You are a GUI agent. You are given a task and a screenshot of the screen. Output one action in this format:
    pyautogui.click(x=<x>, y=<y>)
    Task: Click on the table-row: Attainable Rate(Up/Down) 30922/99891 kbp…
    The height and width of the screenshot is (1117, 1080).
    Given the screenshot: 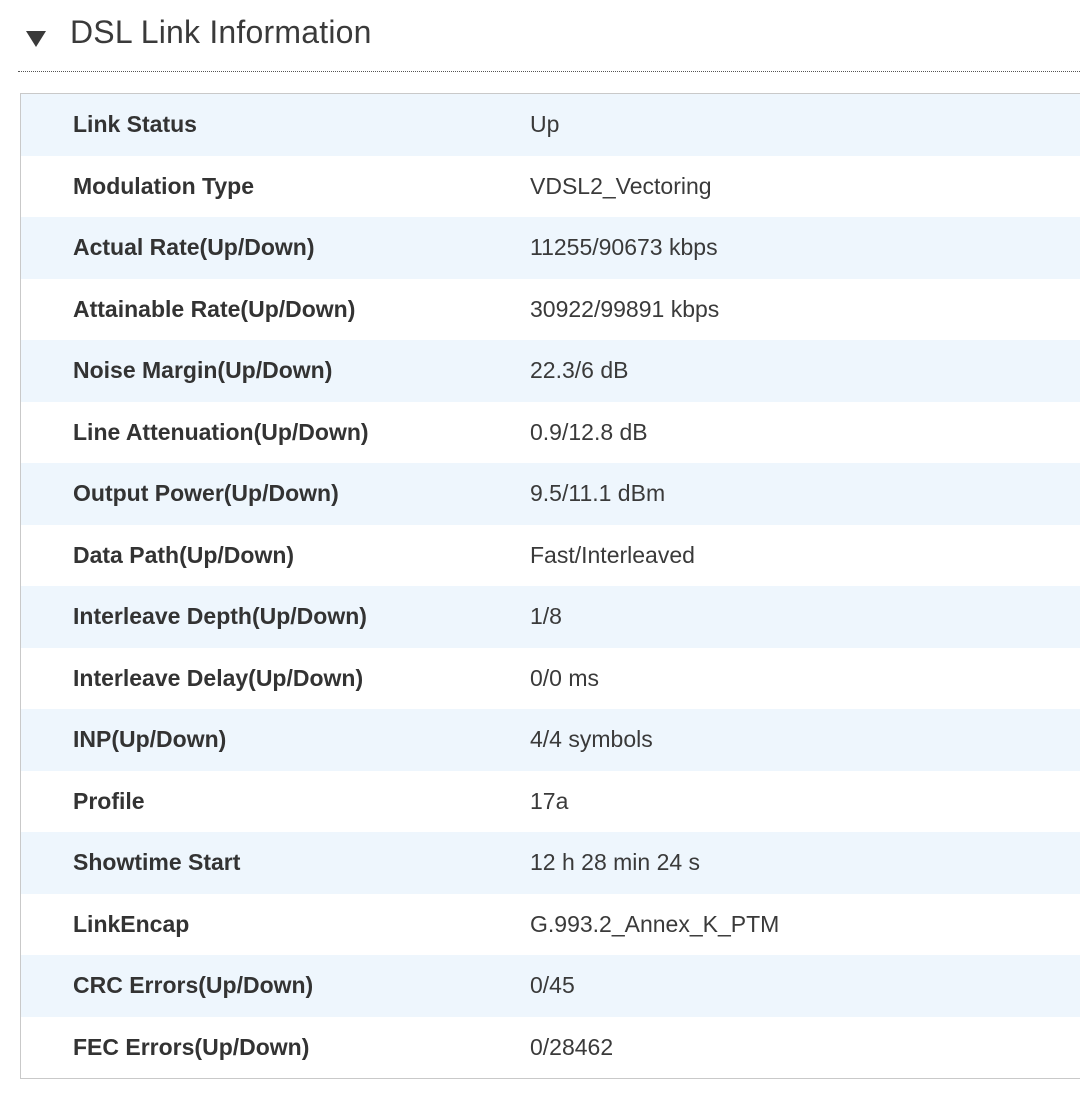 What is the action you would take?
    pyautogui.click(x=550, y=309)
    